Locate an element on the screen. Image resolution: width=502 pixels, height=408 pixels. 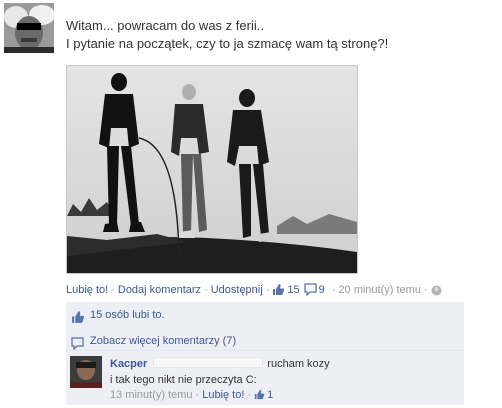
avatar-photo is located at coordinates (29, 28).